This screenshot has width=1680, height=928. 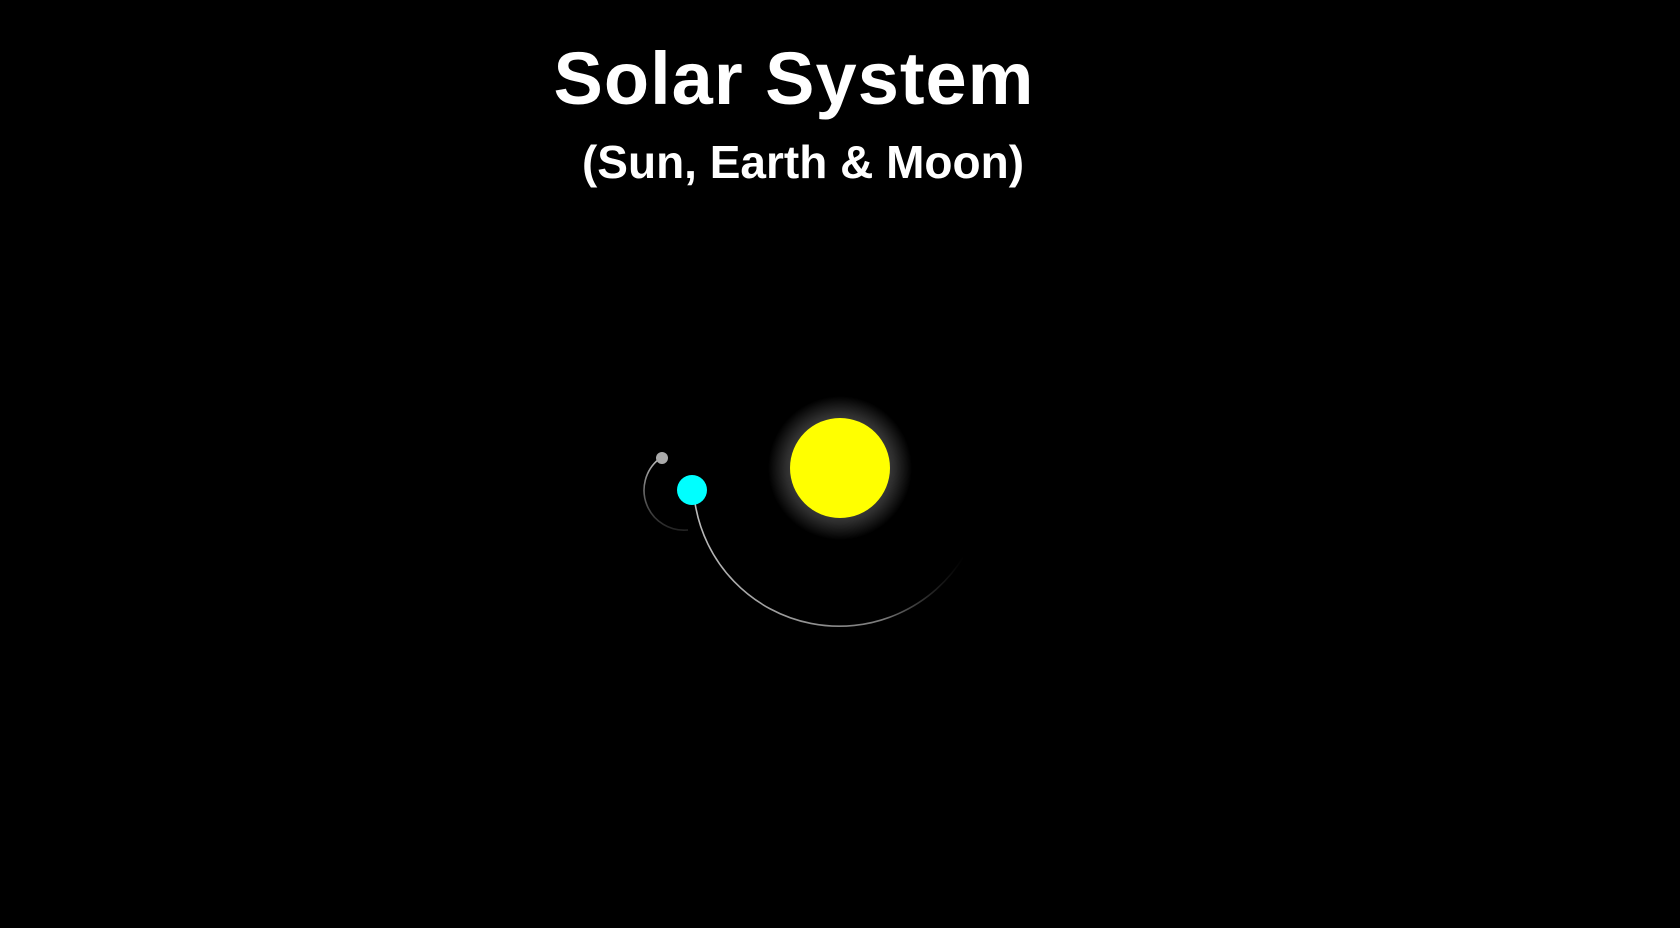 I want to click on solar-system-canvas, so click(x=804, y=512).